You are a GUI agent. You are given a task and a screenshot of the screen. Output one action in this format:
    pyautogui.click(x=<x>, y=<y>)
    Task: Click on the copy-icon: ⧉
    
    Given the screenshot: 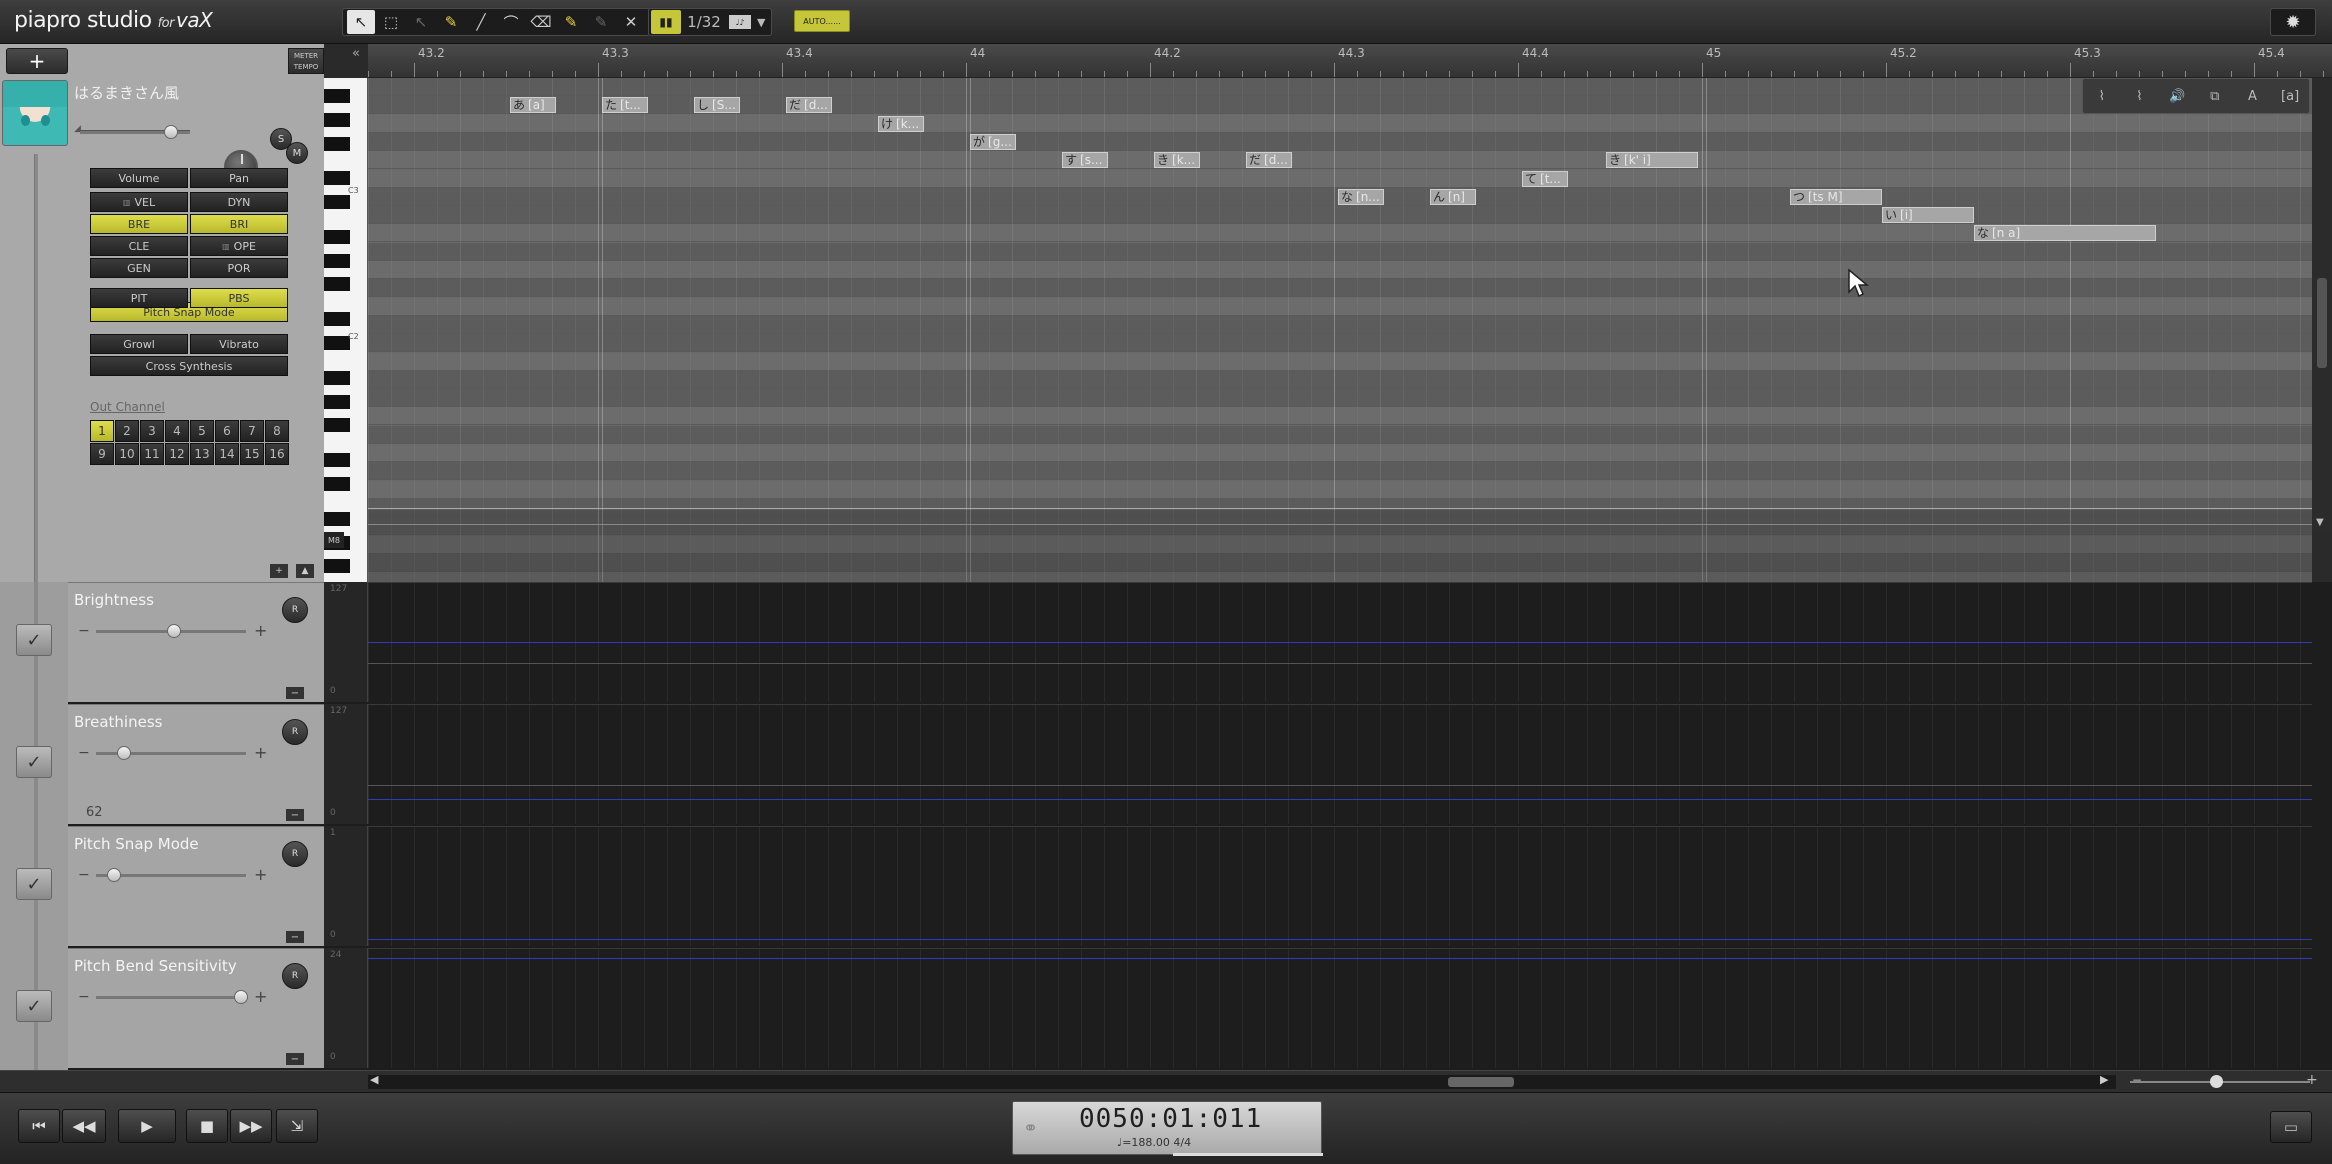 What is the action you would take?
    pyautogui.click(x=2215, y=96)
    